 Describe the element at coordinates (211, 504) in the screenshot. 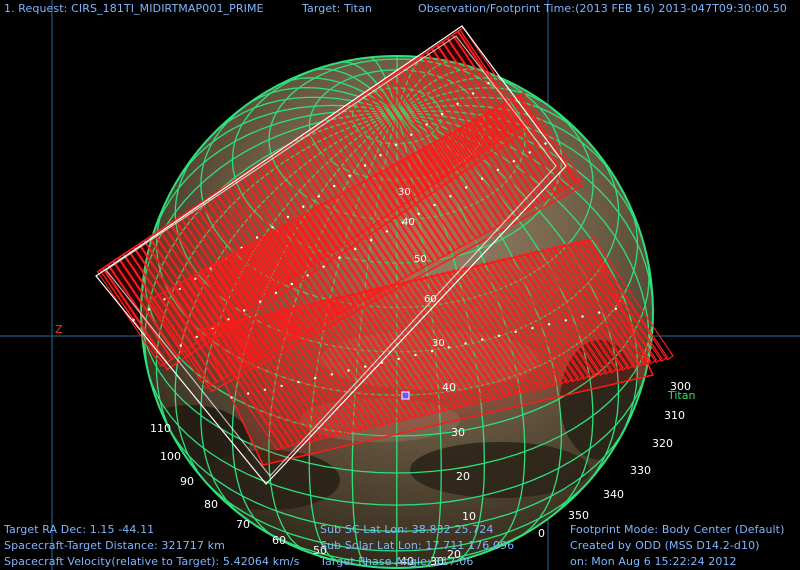

I see `lon-label: 80` at that location.